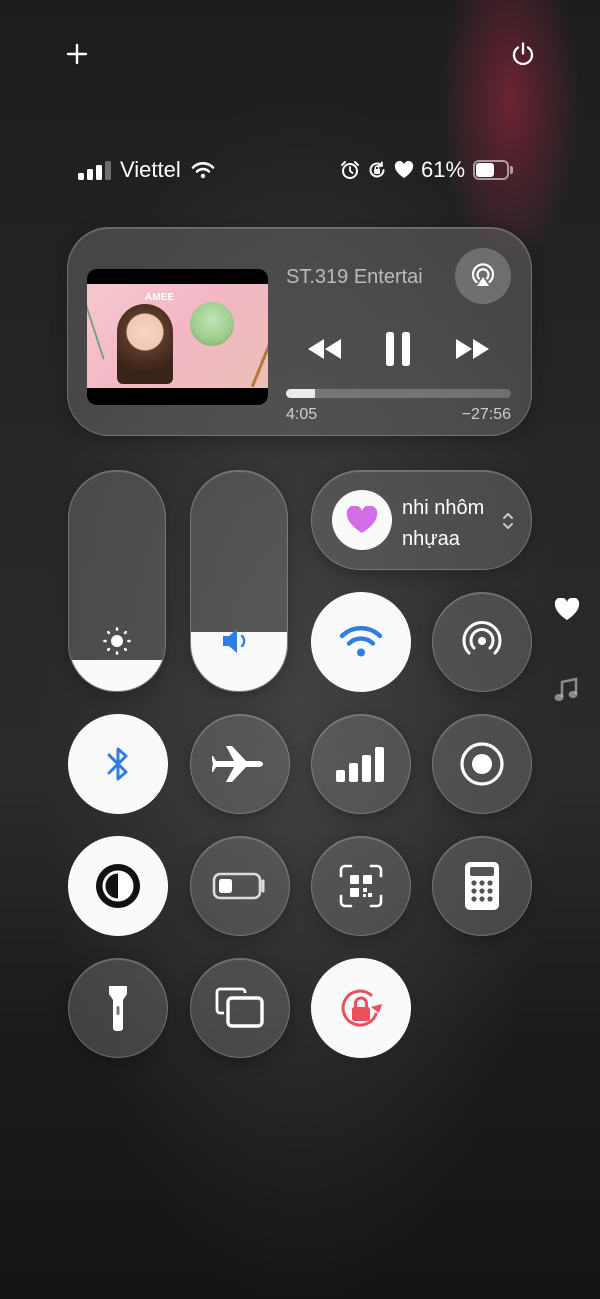  What do you see at coordinates (486, 414) in the screenshot?
I see `remaining-time: −27:56` at bounding box center [486, 414].